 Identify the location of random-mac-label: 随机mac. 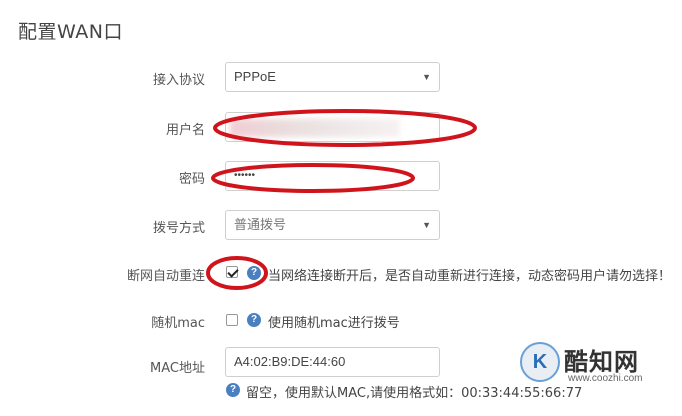
(178, 323).